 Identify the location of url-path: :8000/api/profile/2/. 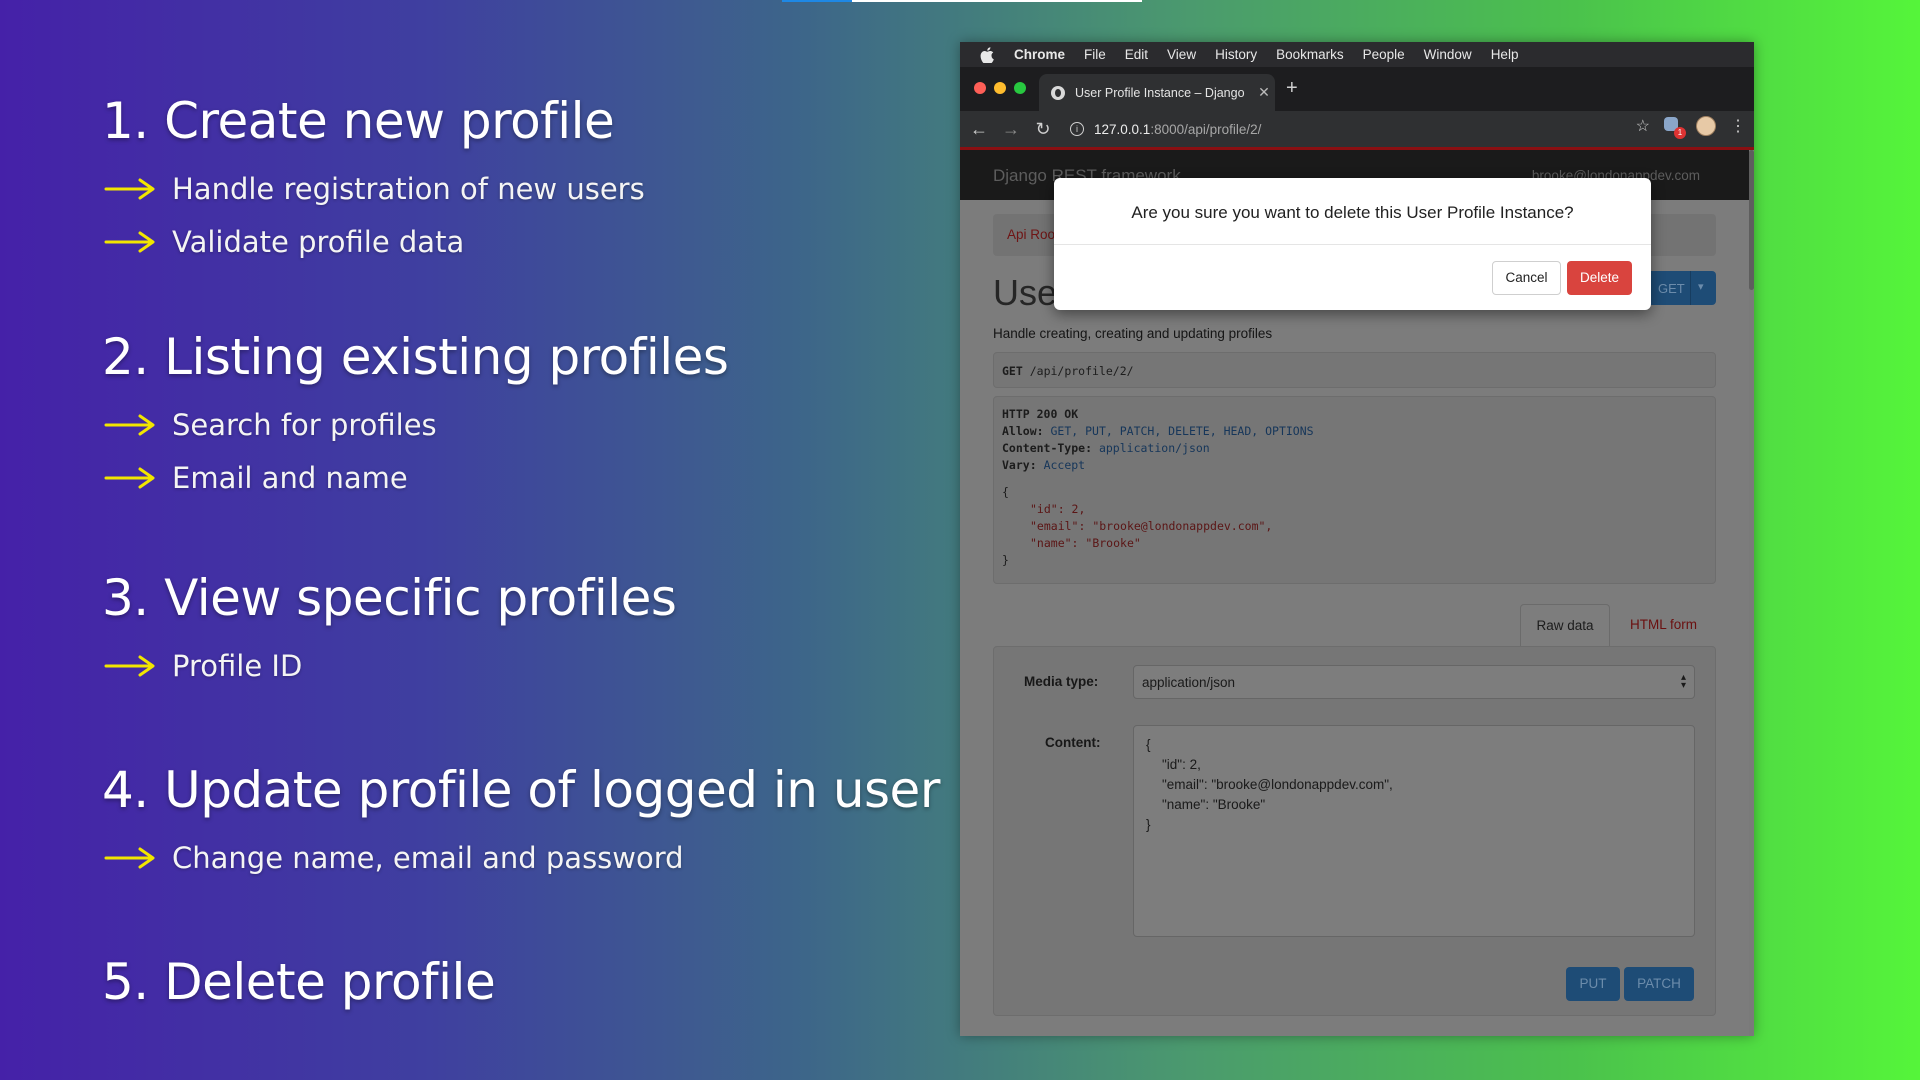
(1206, 129).